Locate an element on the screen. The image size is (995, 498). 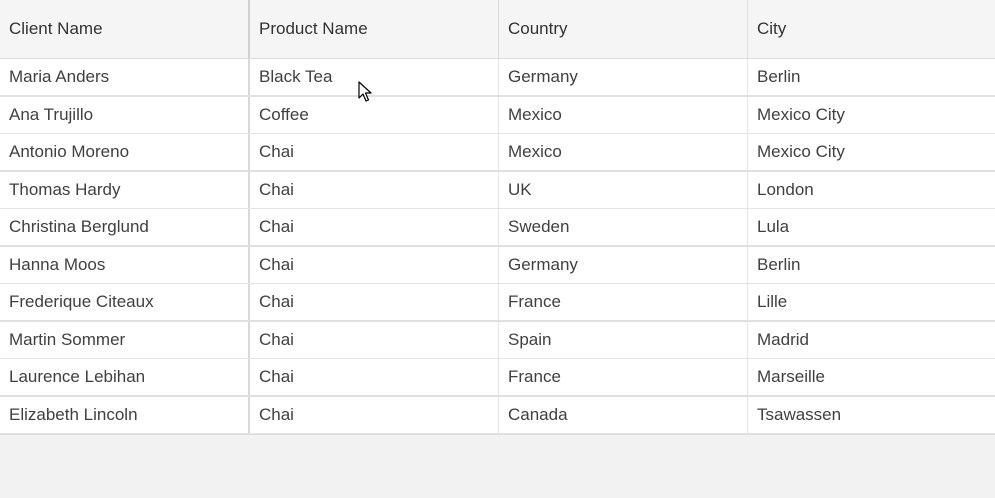
cell-client-name: Elizabeth Lincoln is located at coordinates (125, 414).